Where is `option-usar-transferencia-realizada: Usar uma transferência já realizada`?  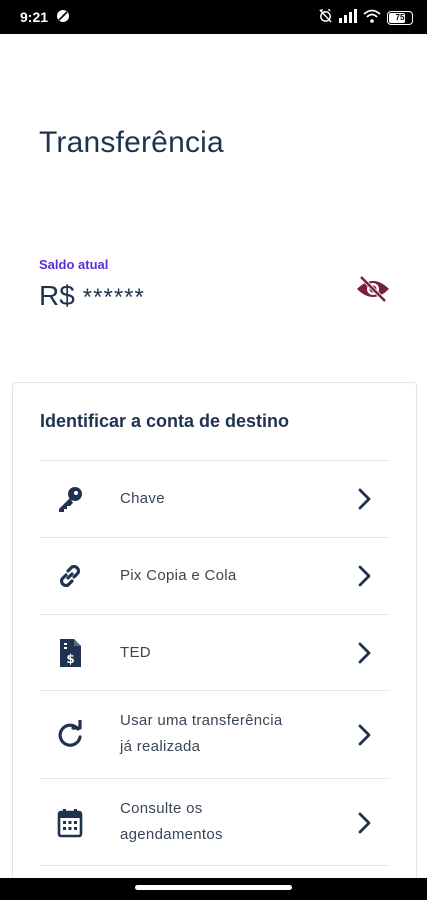
option-usar-transferencia-realizada: Usar uma transferência já realizada is located at coordinates (215, 734).